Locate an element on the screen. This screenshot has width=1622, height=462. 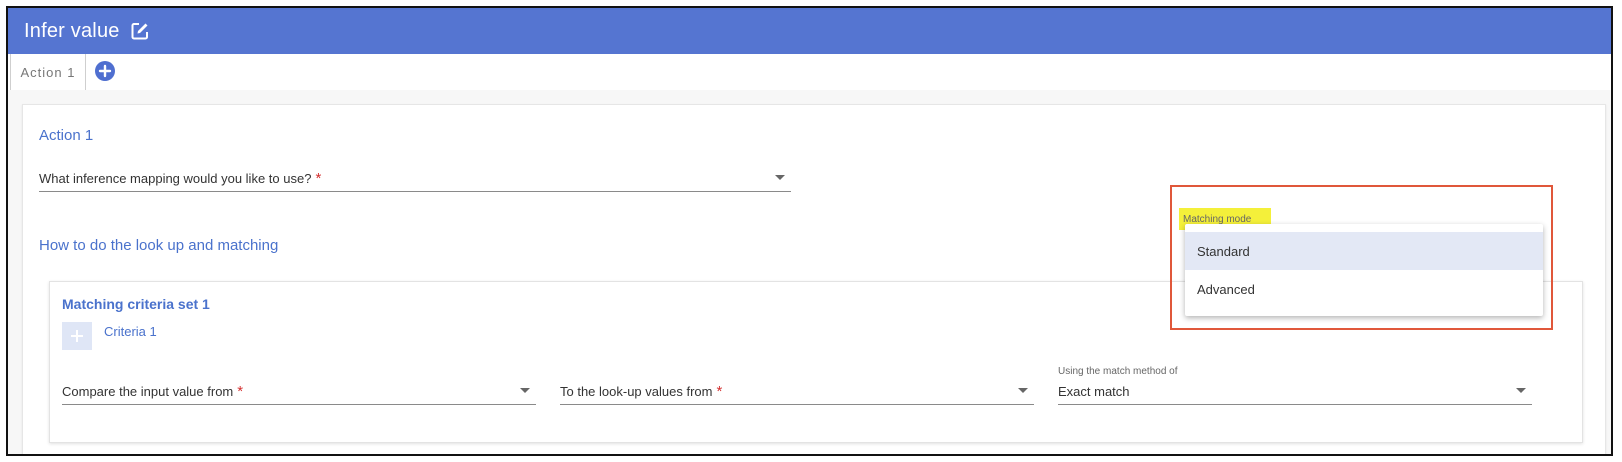
match-method-label: Using the match method of is located at coordinates (1118, 371).